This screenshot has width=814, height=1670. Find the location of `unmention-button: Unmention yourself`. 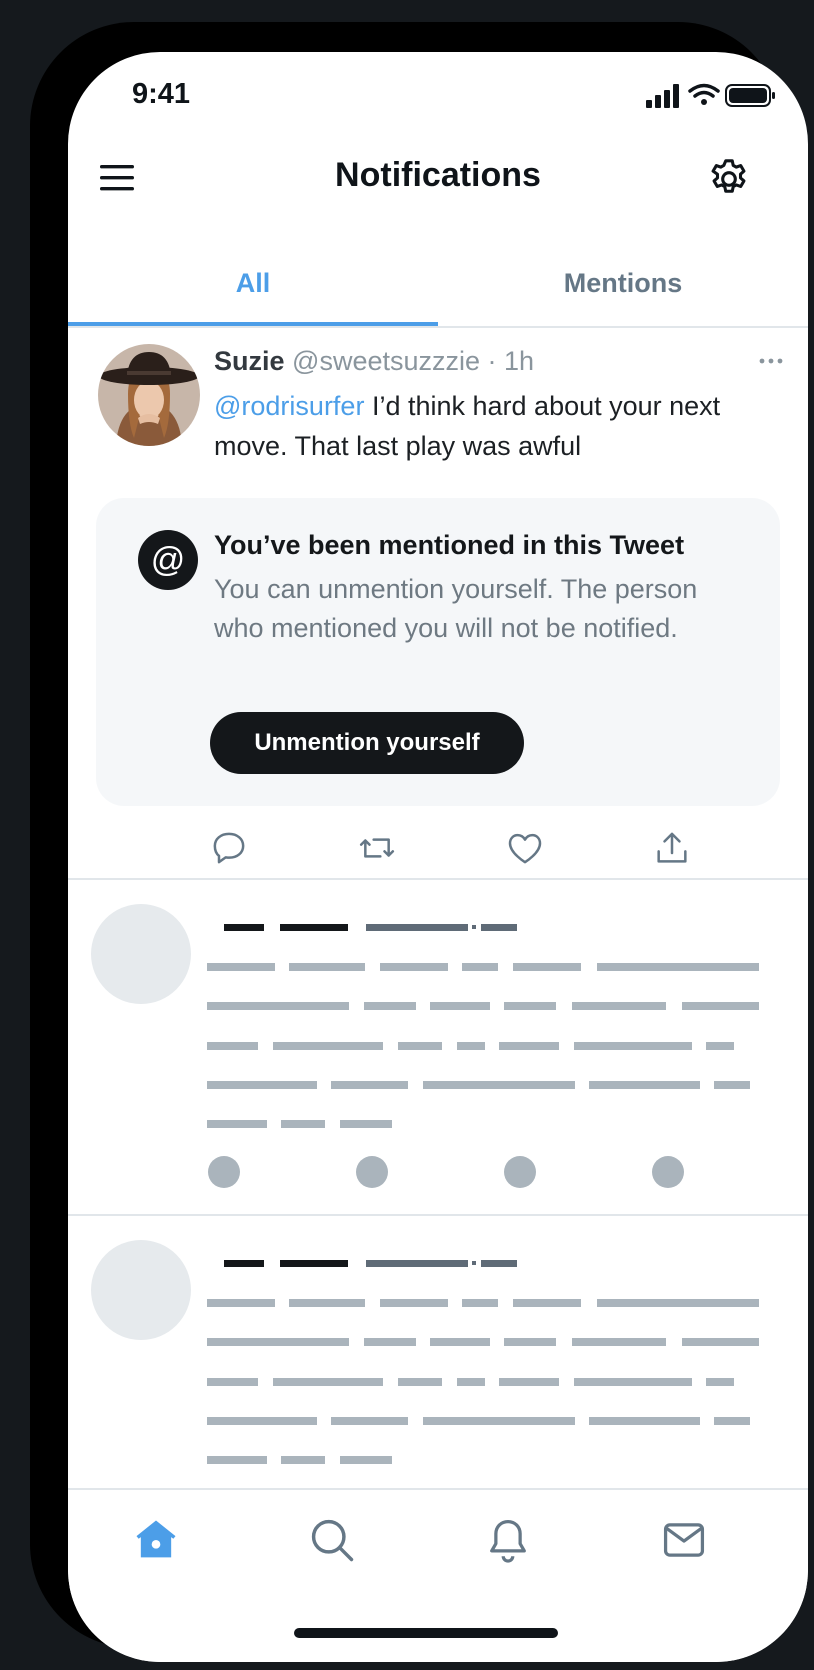

unmention-button: Unmention yourself is located at coordinates (367, 743).